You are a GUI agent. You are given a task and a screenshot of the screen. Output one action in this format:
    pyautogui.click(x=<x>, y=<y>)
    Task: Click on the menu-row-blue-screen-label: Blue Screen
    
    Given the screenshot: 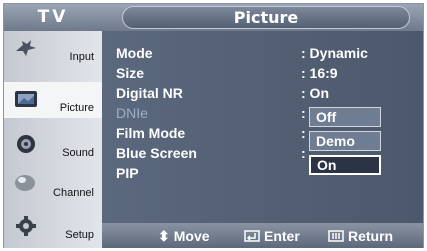 What is the action you would take?
    pyautogui.click(x=156, y=153)
    